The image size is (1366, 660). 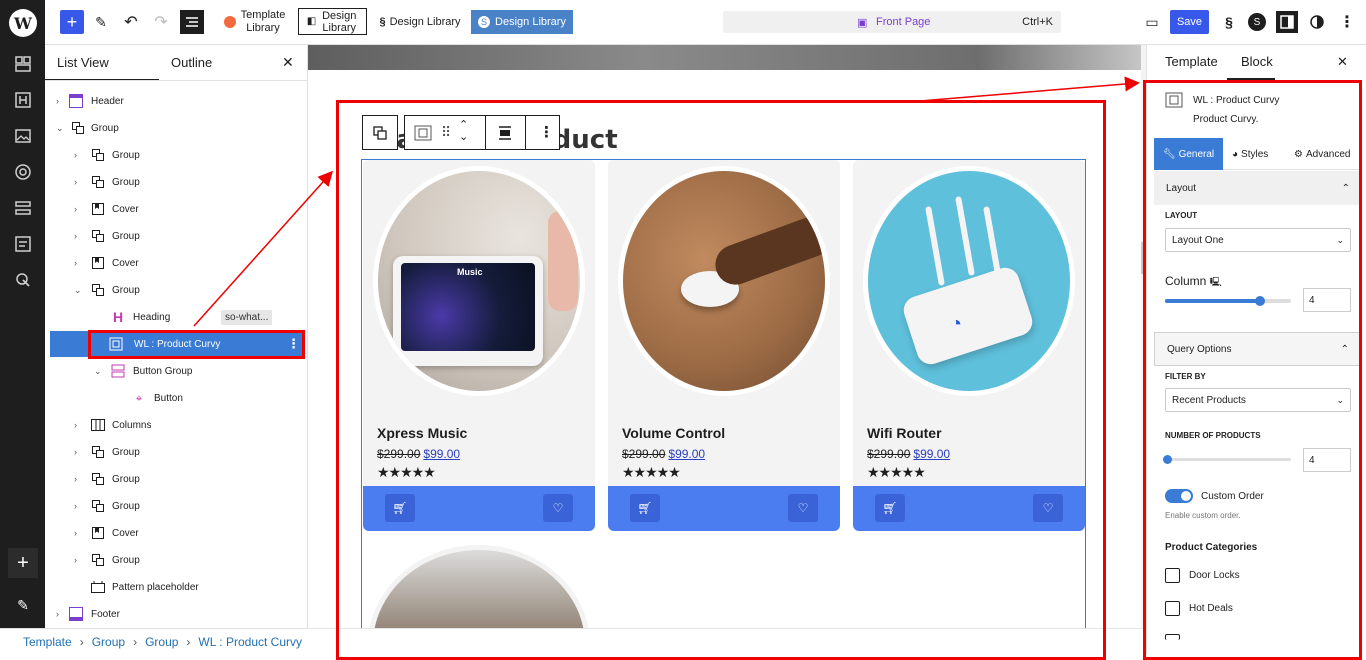 I want to click on redo-icon: ↷, so click(x=161, y=22).